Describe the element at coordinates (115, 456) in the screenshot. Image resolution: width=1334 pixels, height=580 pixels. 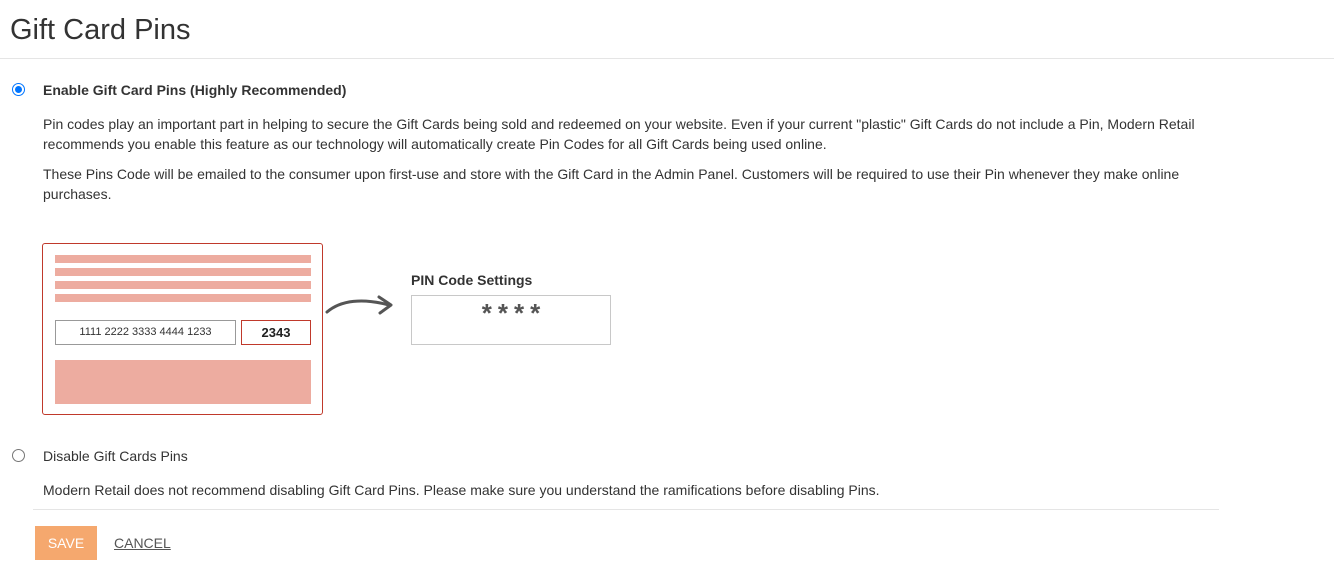
I see `disable-pins-label: Disable Gift Cards Pins` at that location.